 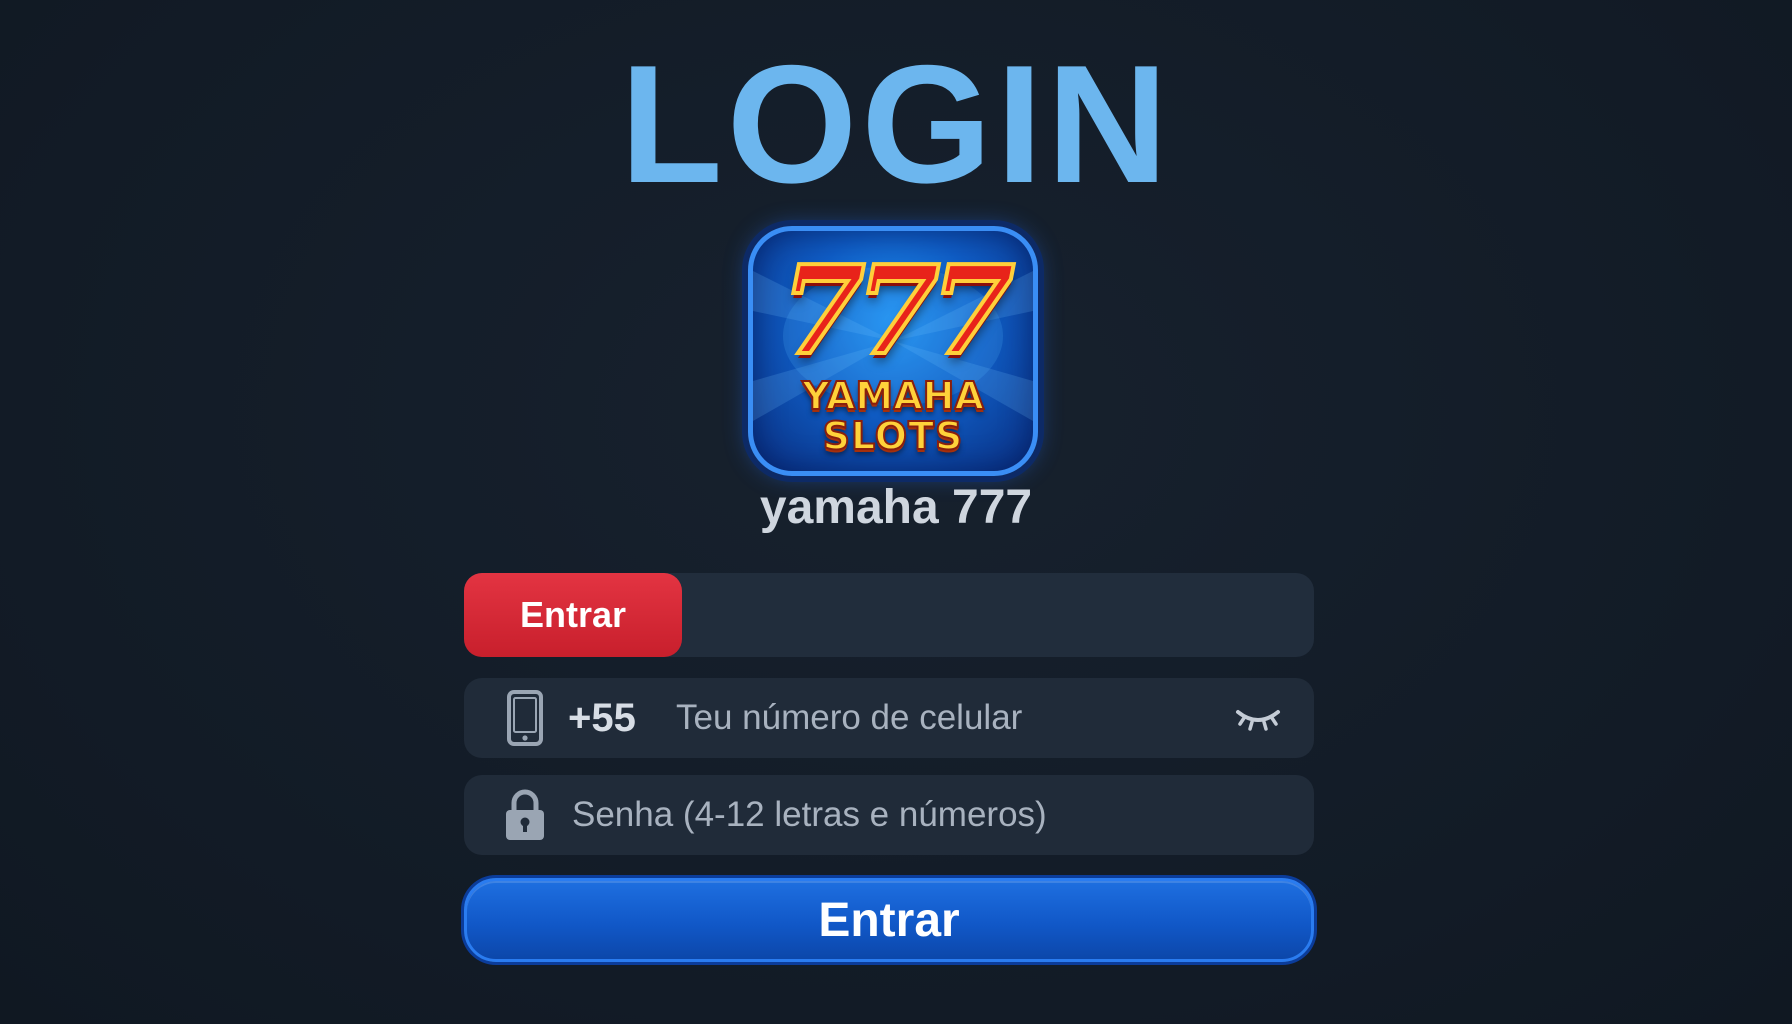 What do you see at coordinates (525, 814) in the screenshot?
I see `lock-icon` at bounding box center [525, 814].